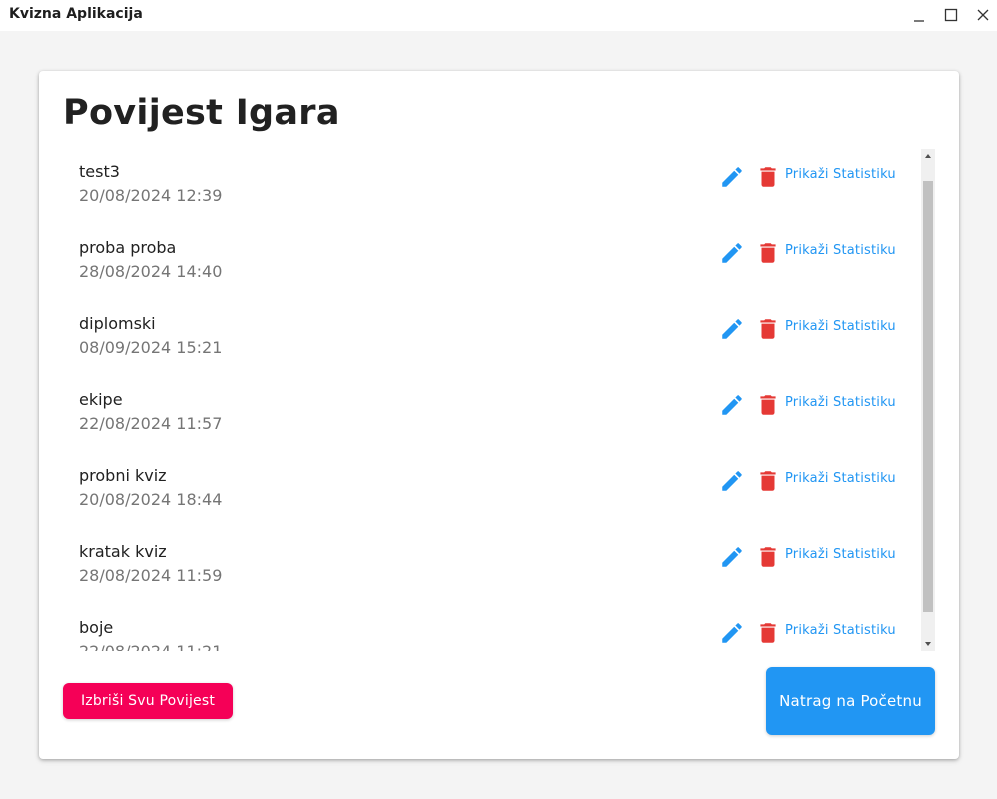  What do you see at coordinates (128, 247) in the screenshot?
I see `game-name: proba proba` at bounding box center [128, 247].